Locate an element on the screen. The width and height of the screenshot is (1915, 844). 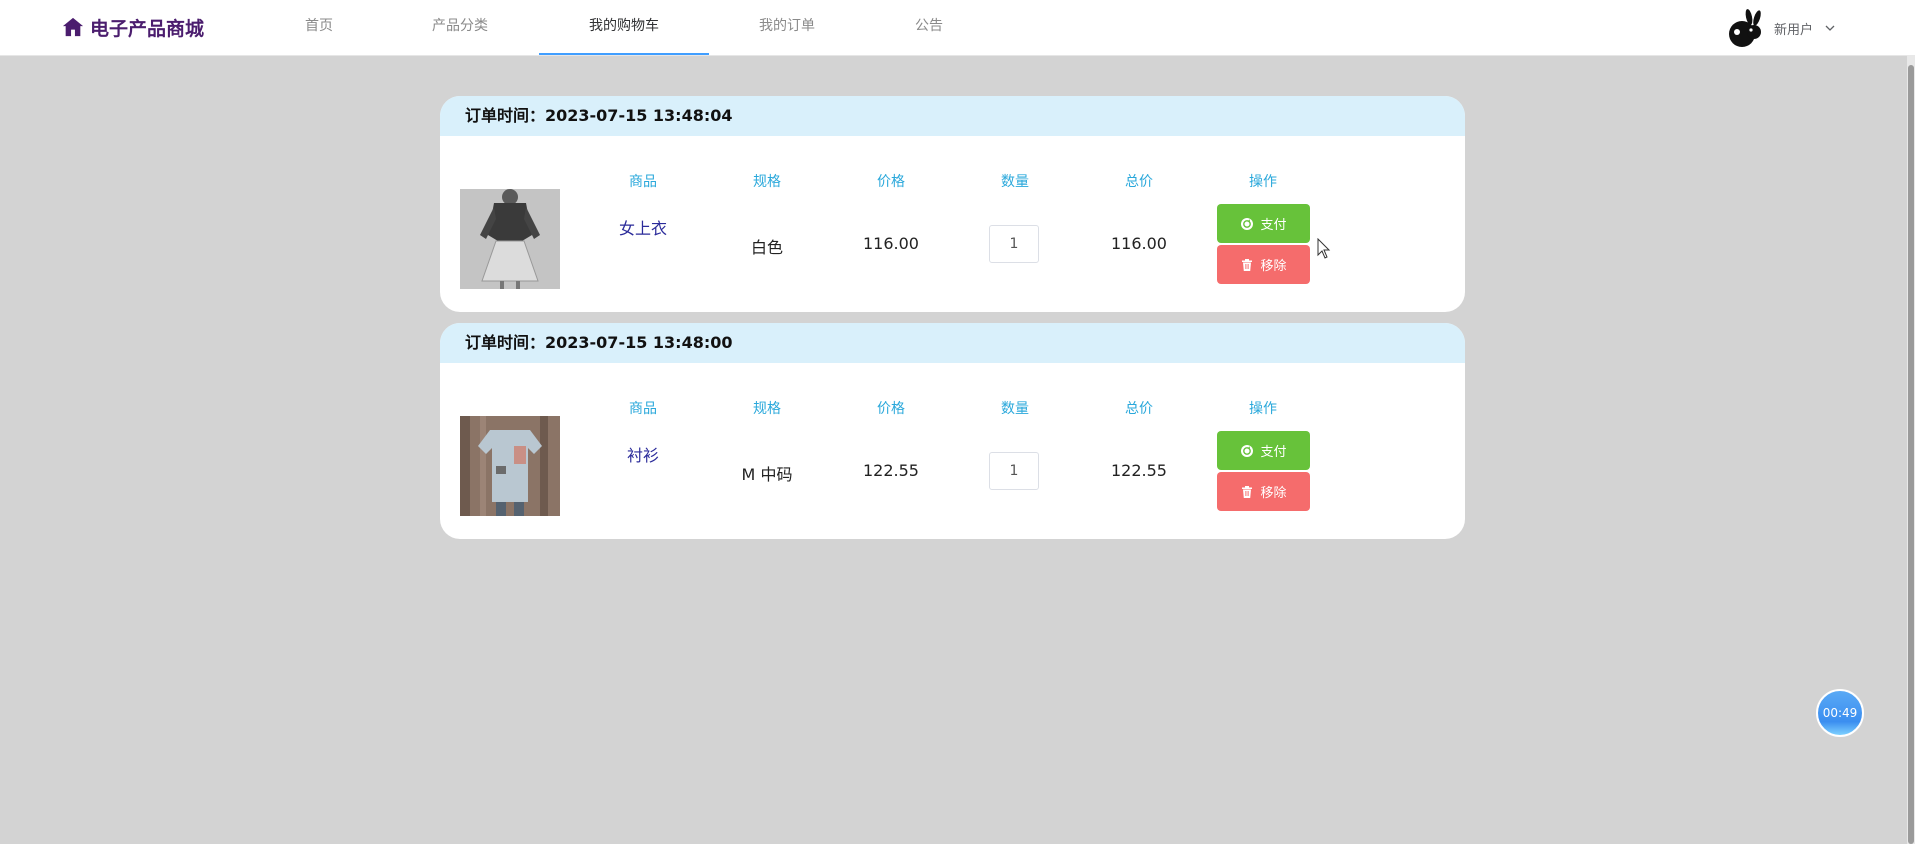
chevron-down-icon is located at coordinates (1830, 28).